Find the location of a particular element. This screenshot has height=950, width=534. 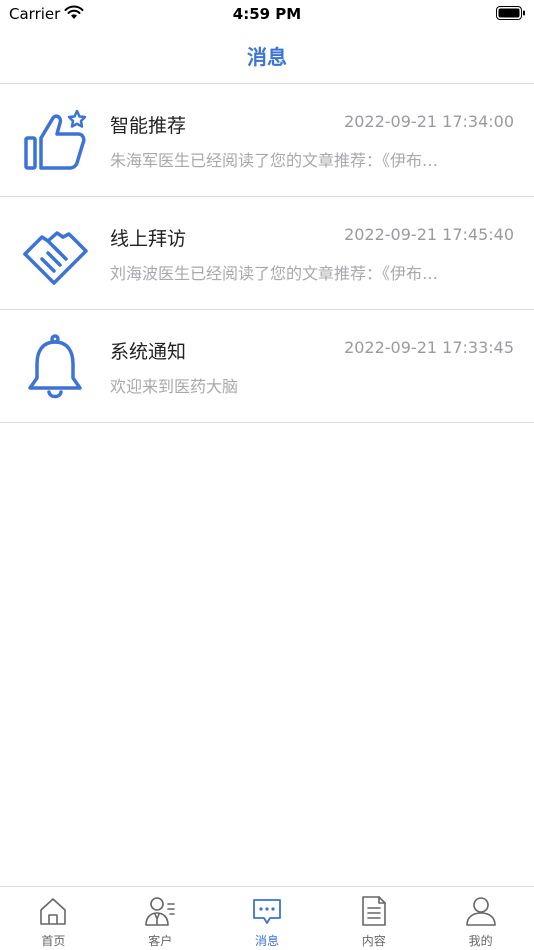

bell-icon is located at coordinates (55, 367).